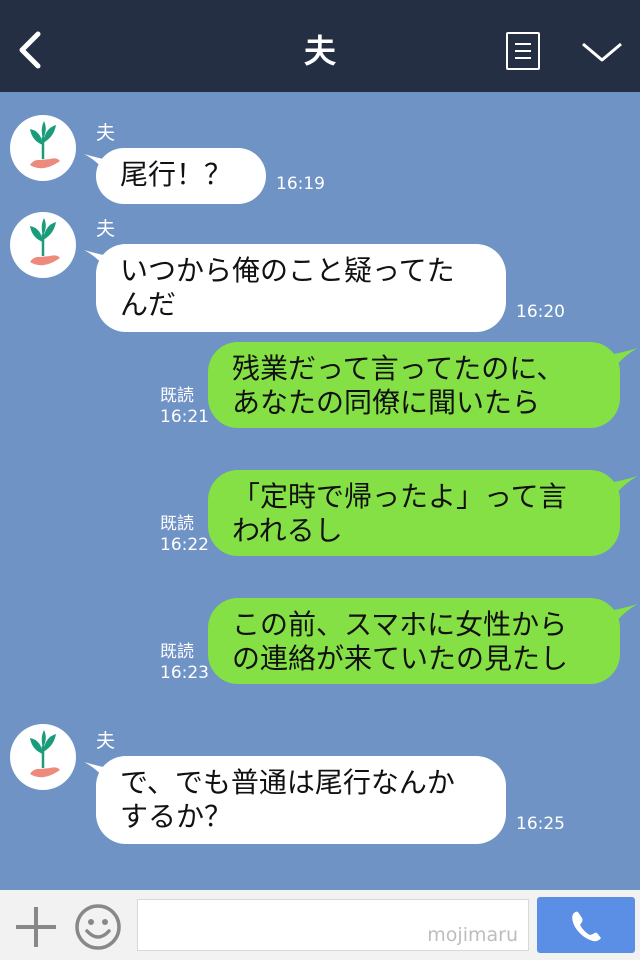 The height and width of the screenshot is (960, 640). I want to click on chat-title: 夫, so click(319, 51).